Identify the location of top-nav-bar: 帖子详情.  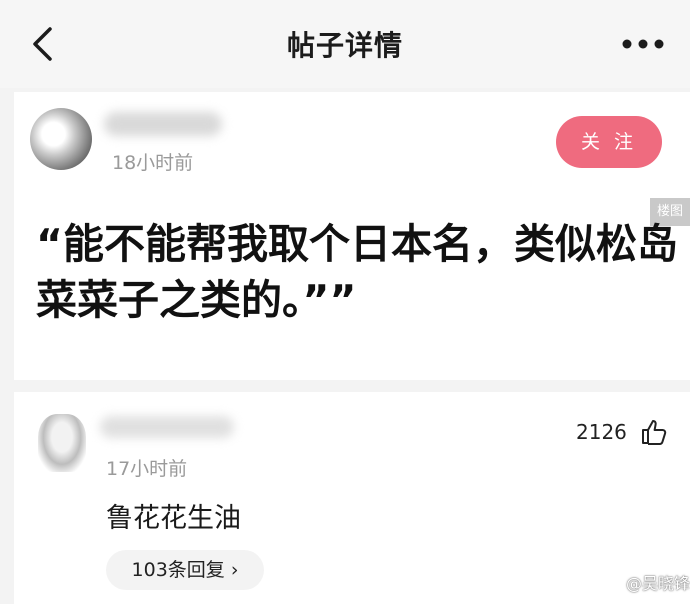
(345, 44).